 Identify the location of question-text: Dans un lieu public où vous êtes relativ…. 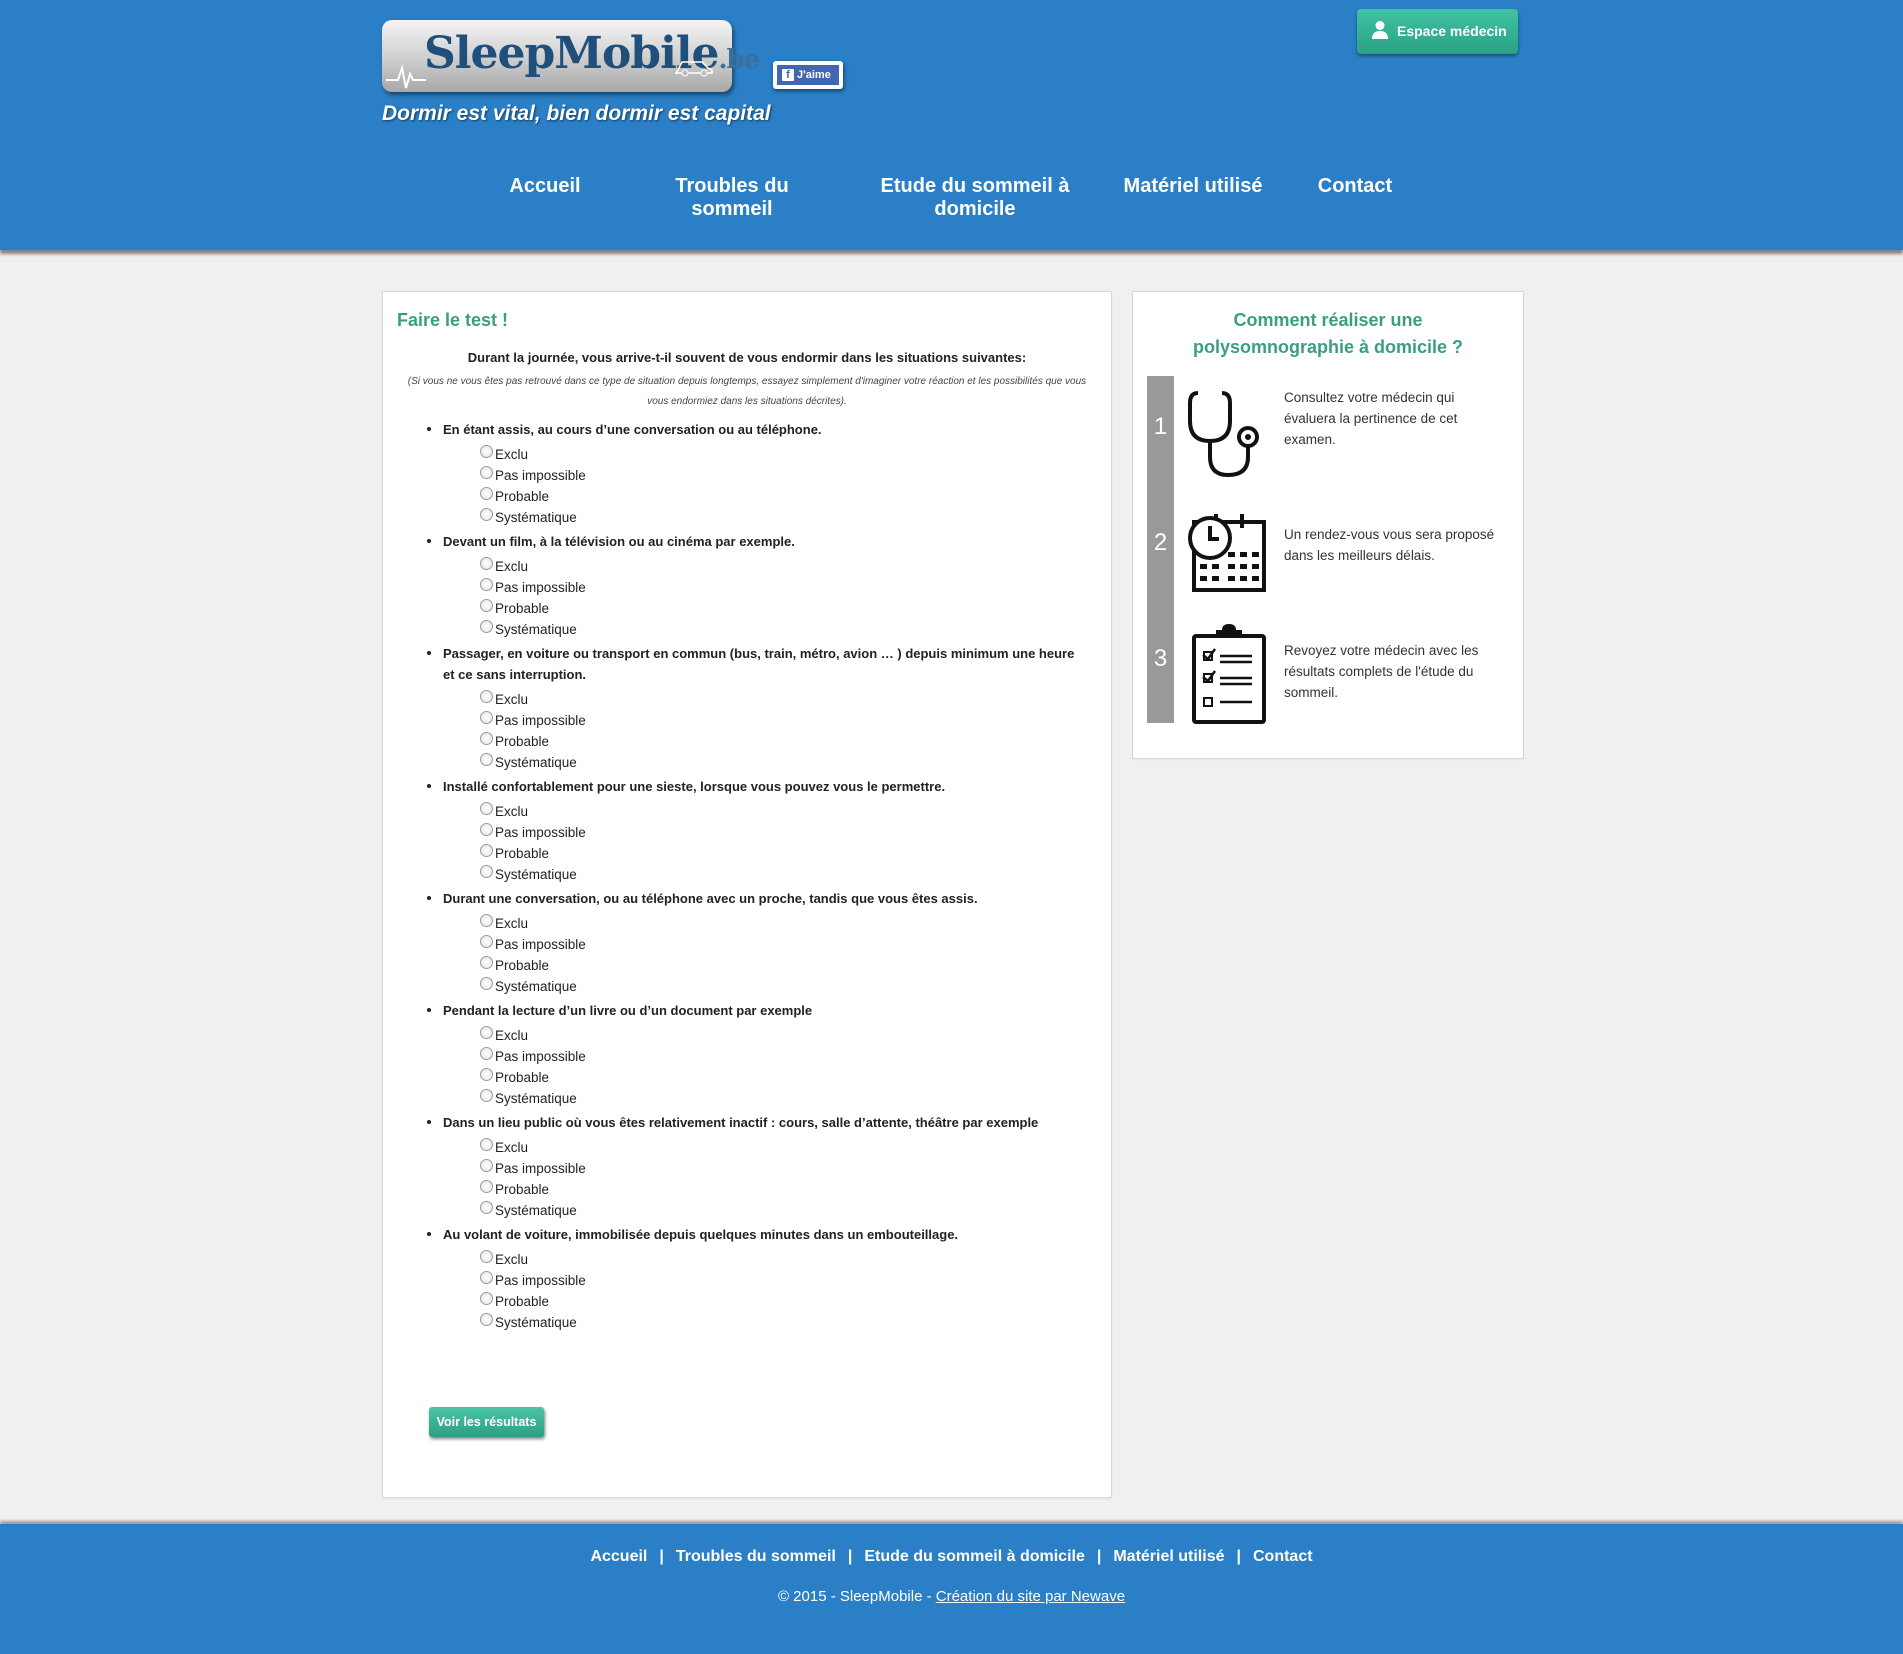
(741, 1122).